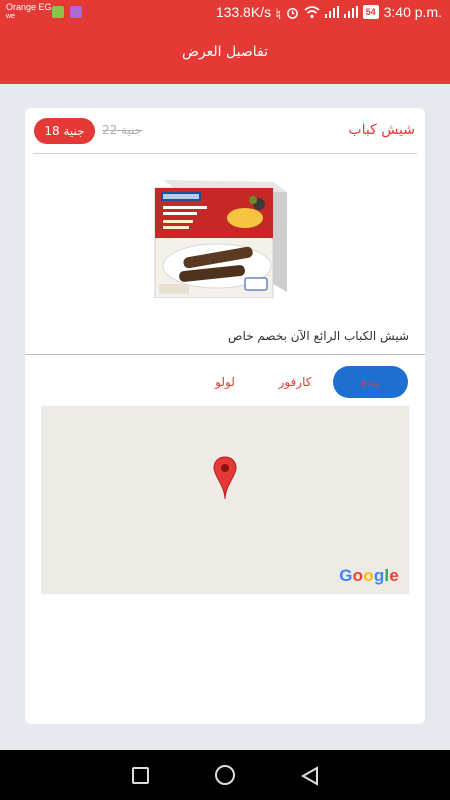 The height and width of the screenshot is (800, 450). I want to click on map-marker-icon, so click(225, 478).